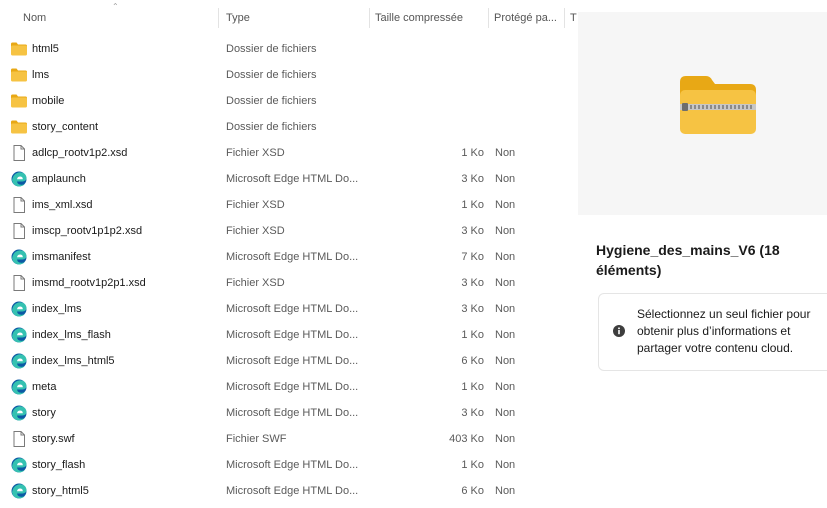  What do you see at coordinates (472, 491) in the screenshot?
I see `file-size: 6 Ko` at bounding box center [472, 491].